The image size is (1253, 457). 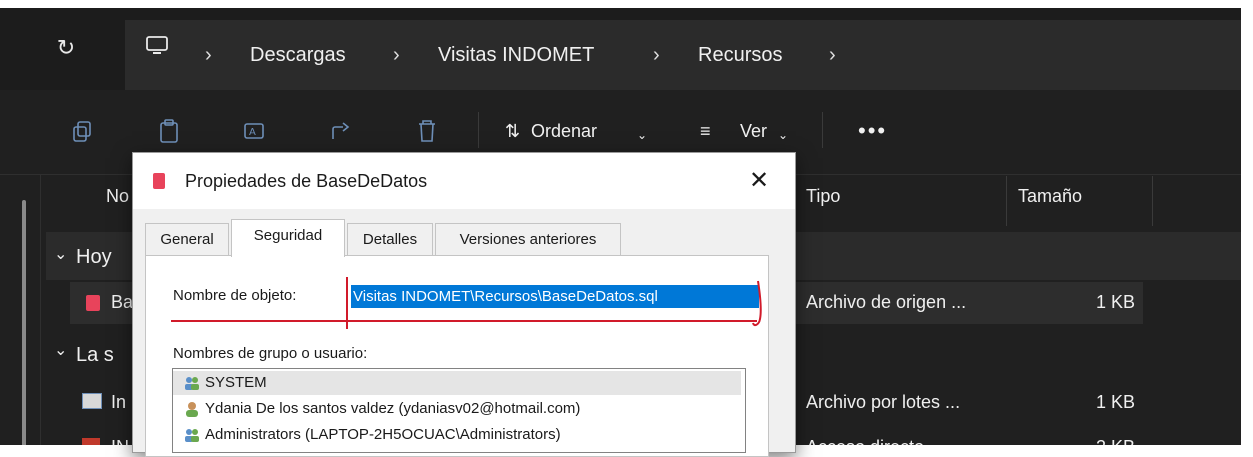 I want to click on close-button: ✕, so click(x=759, y=181).